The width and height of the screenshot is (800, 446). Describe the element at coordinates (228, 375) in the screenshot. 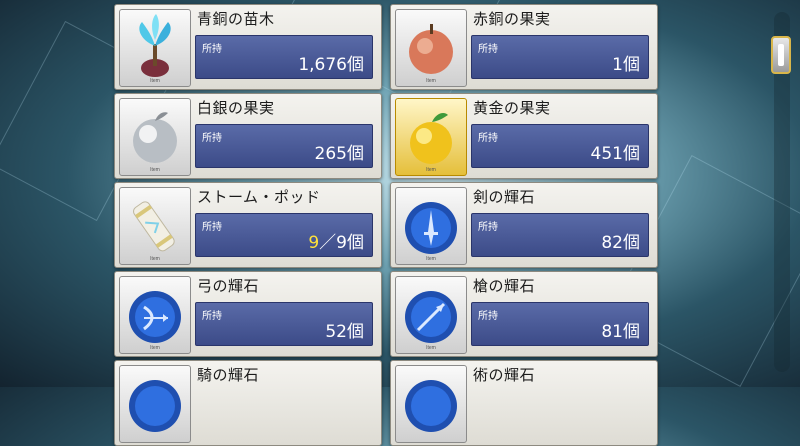

I see `item-name: 騎の輝石` at that location.